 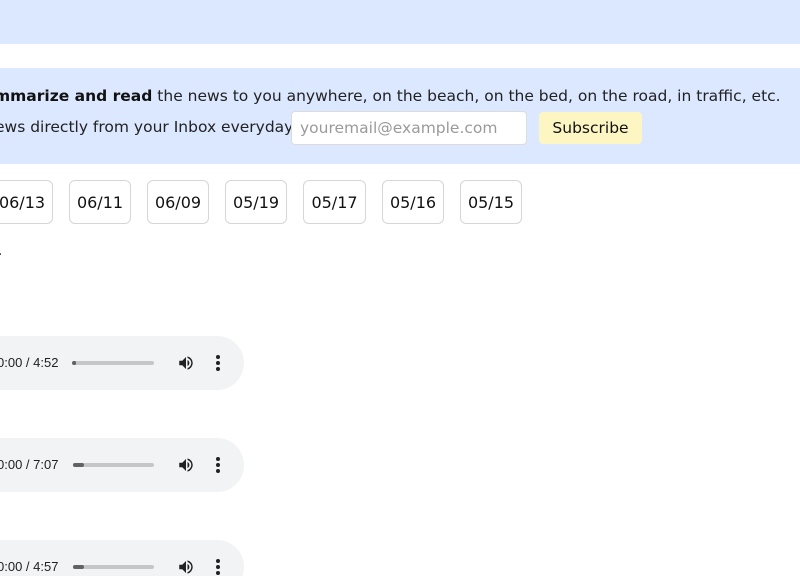 What do you see at coordinates (100, 202) in the screenshot?
I see `date-button-0611: 06/11` at bounding box center [100, 202].